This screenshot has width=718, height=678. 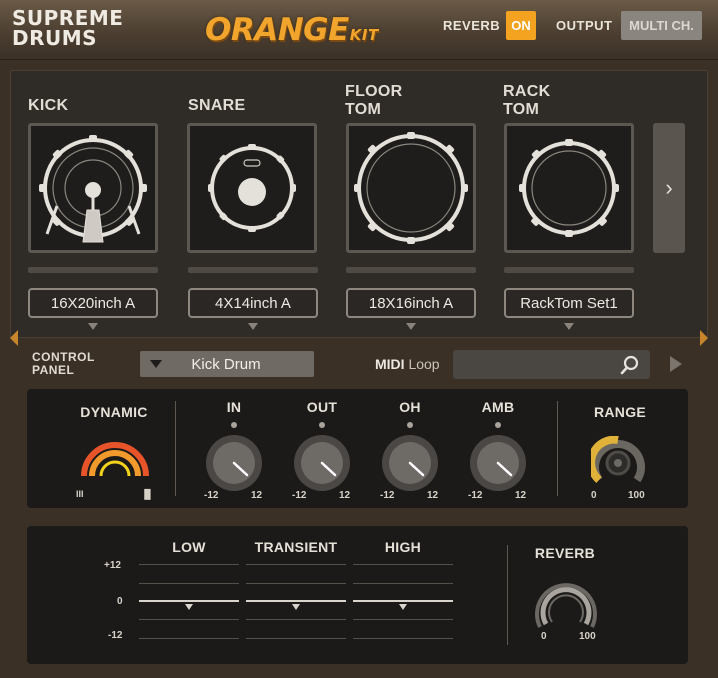 What do you see at coordinates (345, 495) in the screenshot?
I see `out-max-label: 12` at bounding box center [345, 495].